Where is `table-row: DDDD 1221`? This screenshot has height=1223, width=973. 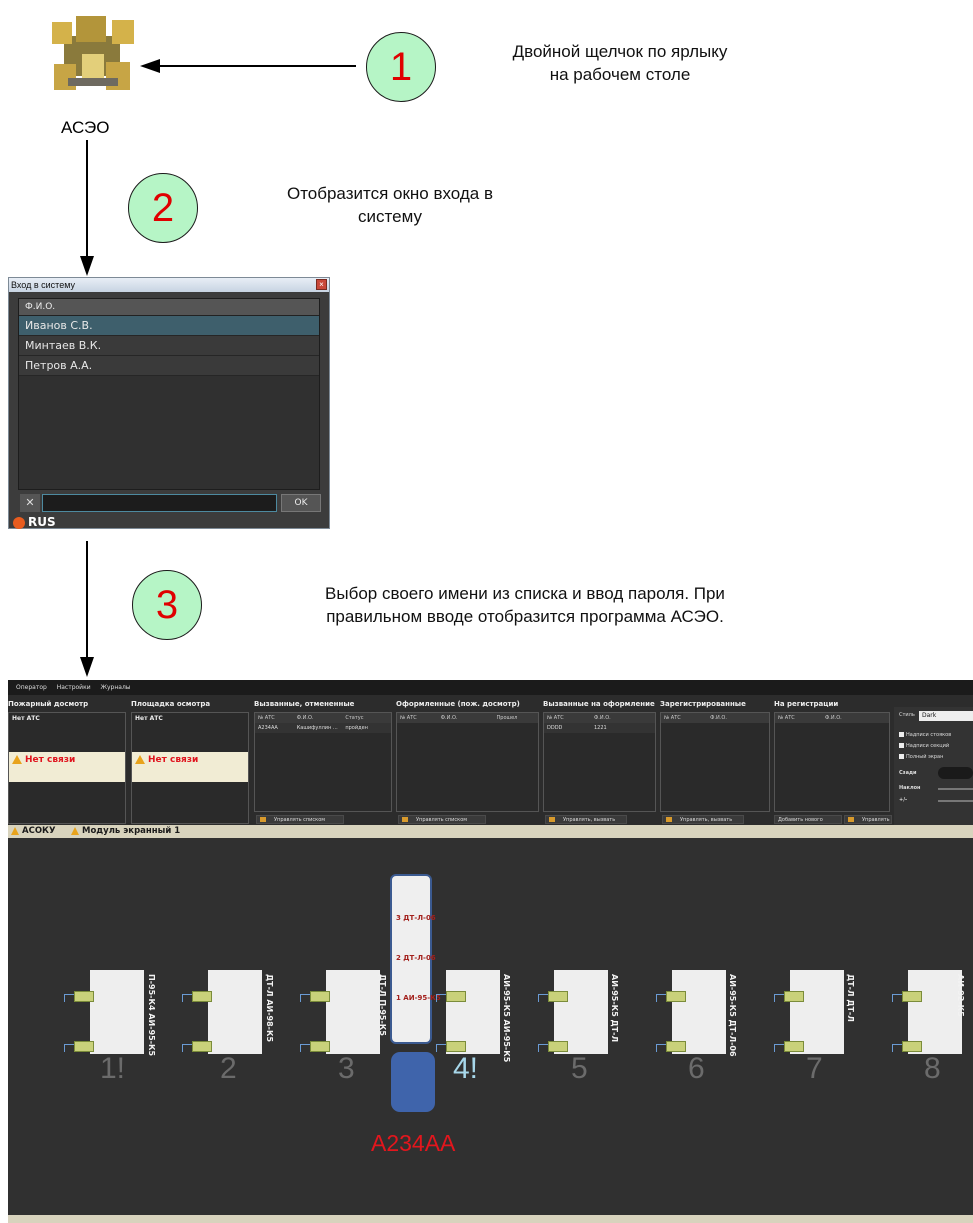 table-row: DDDD 1221 is located at coordinates (599, 728).